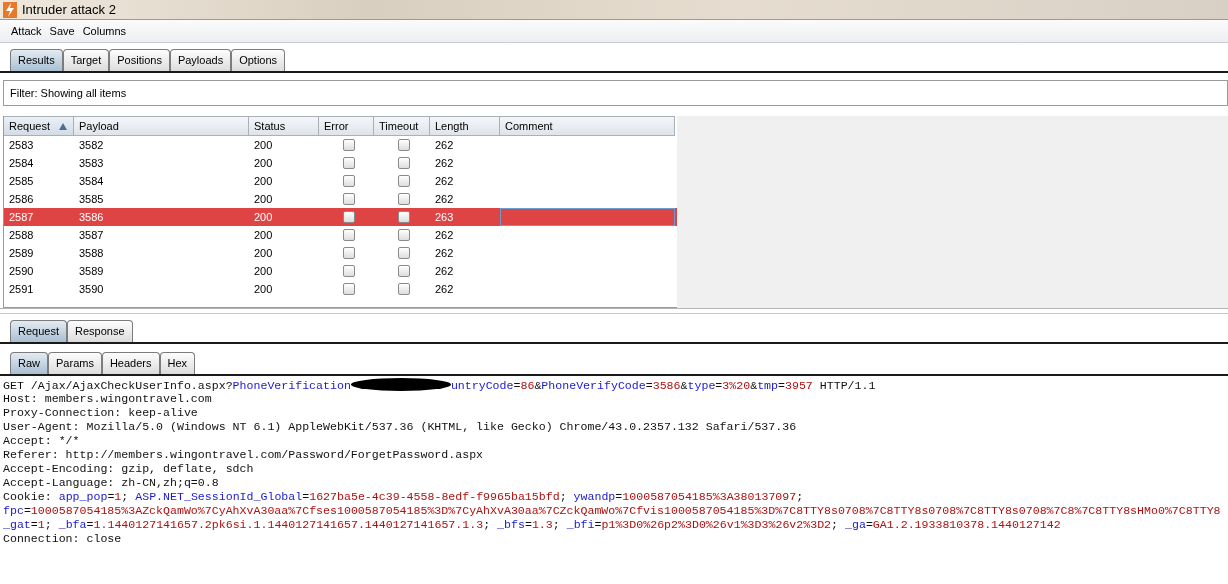 The height and width of the screenshot is (584, 1228). What do you see at coordinates (21, 253) in the screenshot?
I see `table-cell-text: 2589` at bounding box center [21, 253].